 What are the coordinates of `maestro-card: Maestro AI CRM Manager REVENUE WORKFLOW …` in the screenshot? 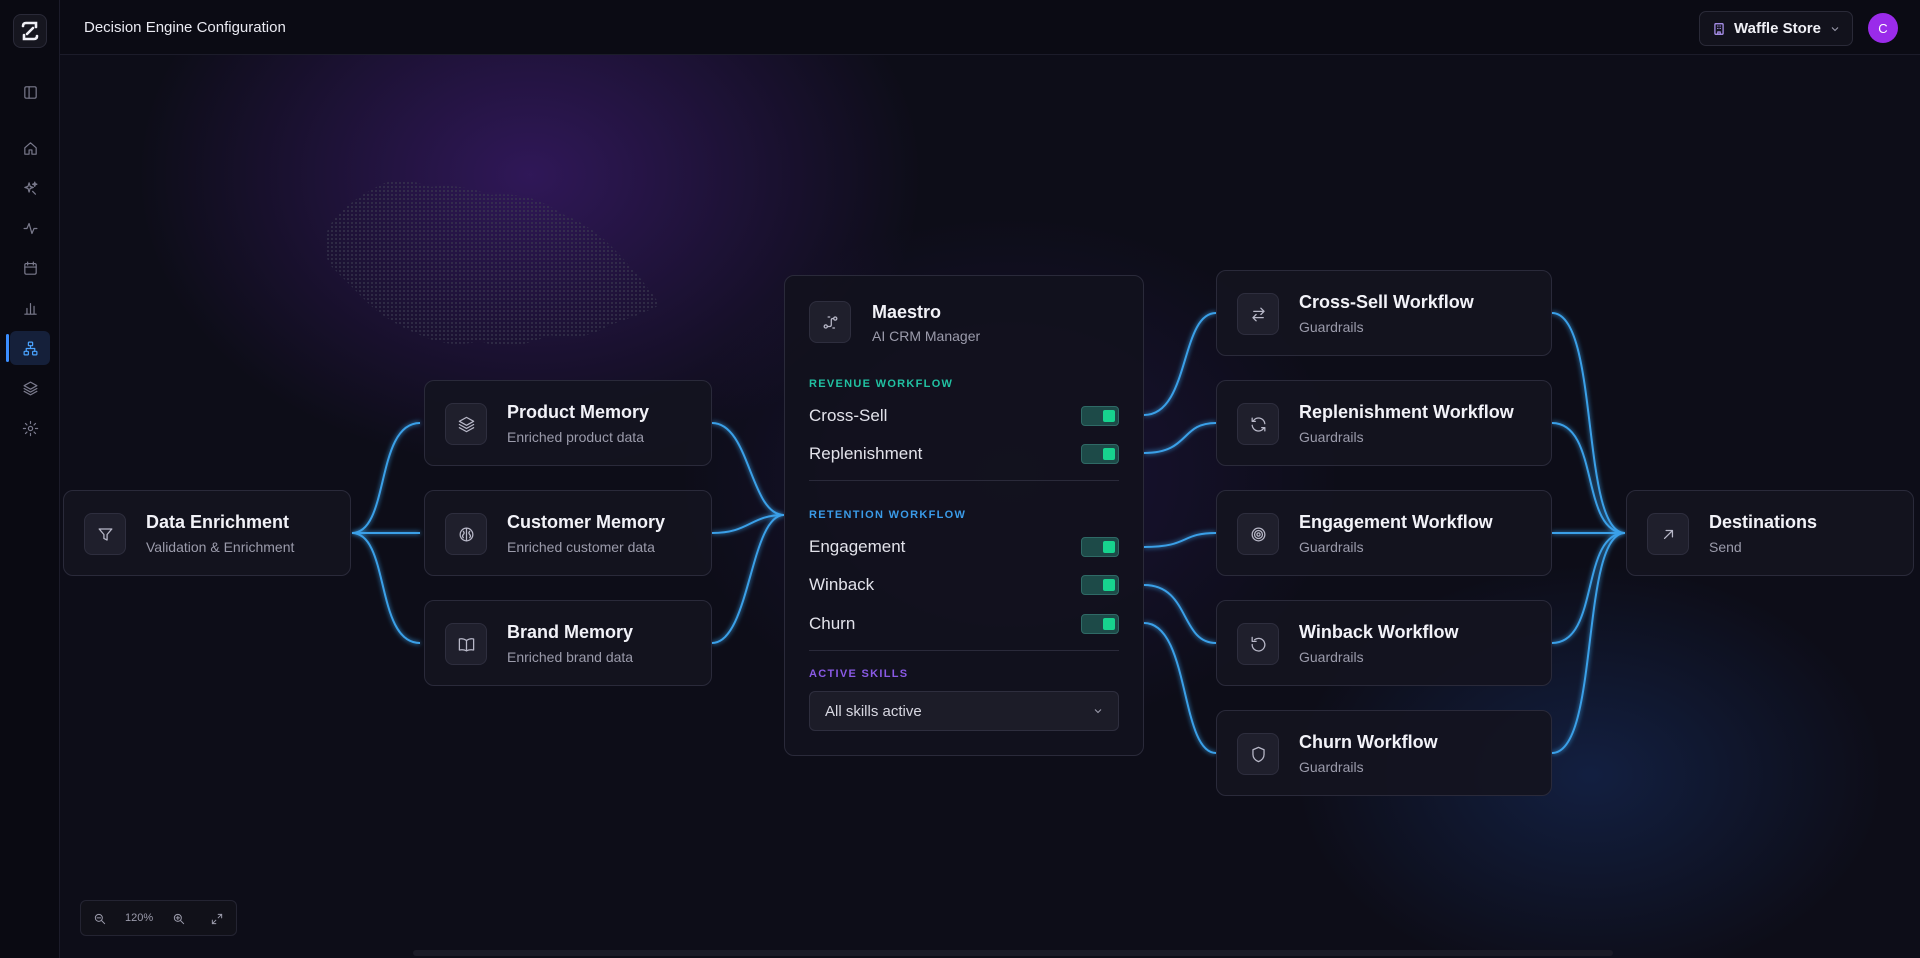 It's located at (964, 515).